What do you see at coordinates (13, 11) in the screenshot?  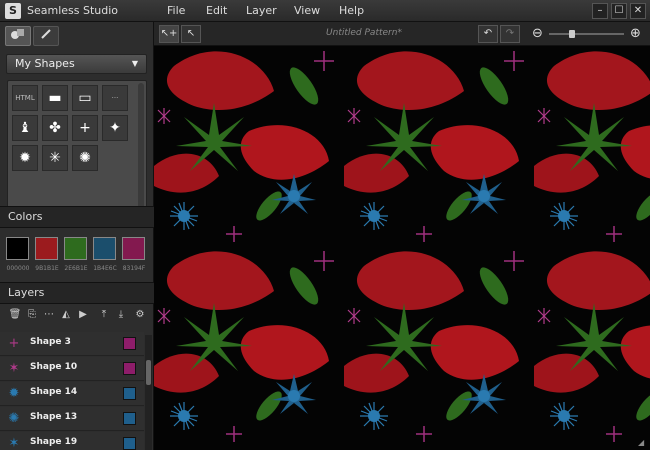 I see `app-logo: S` at bounding box center [13, 11].